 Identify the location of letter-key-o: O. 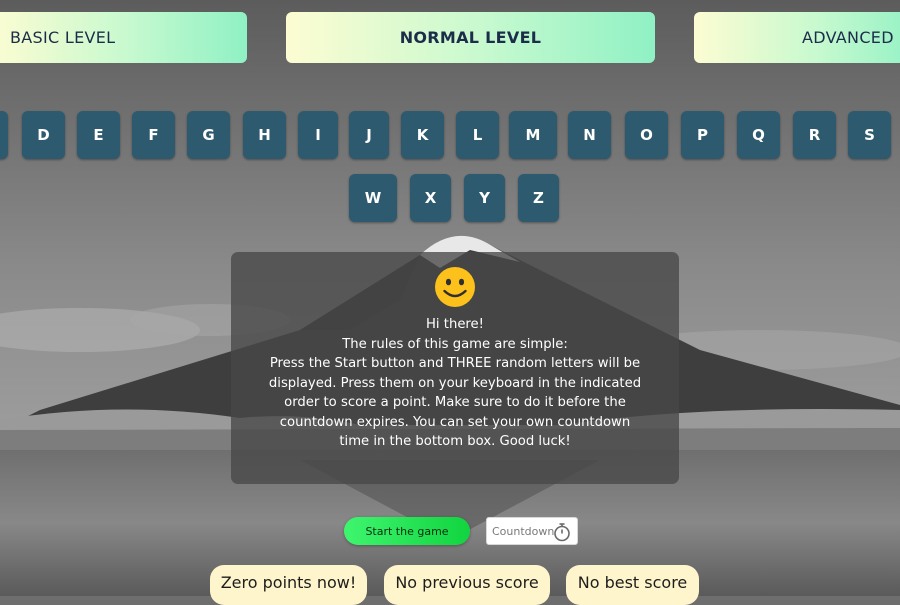
(646, 135).